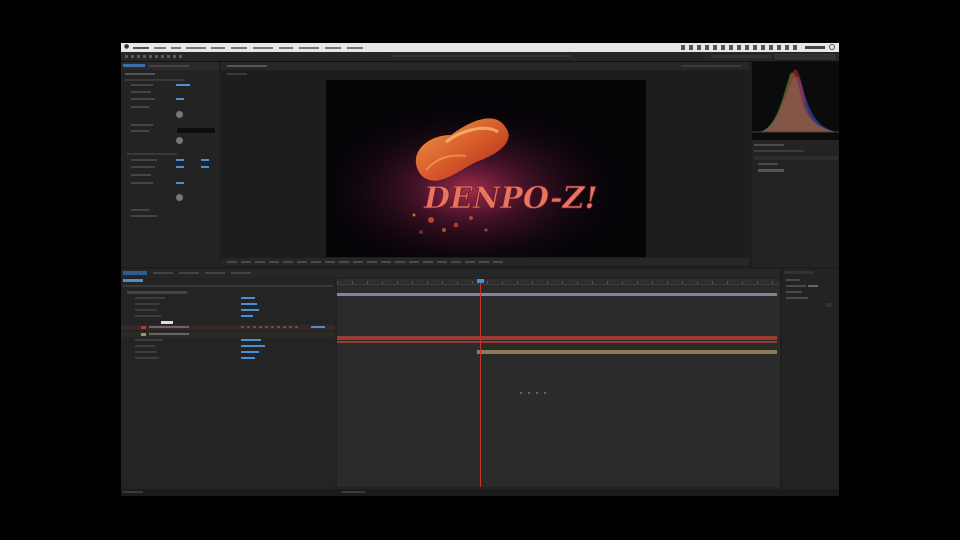 This screenshot has width=960, height=540. I want to click on time-ruler, so click(558, 282).